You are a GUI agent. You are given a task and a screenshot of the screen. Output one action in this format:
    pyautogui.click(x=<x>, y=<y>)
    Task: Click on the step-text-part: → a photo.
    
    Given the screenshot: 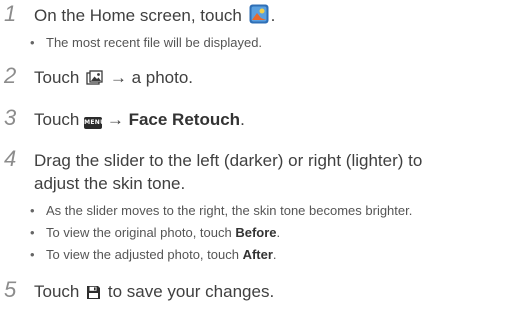 What is the action you would take?
    pyautogui.click(x=151, y=77)
    